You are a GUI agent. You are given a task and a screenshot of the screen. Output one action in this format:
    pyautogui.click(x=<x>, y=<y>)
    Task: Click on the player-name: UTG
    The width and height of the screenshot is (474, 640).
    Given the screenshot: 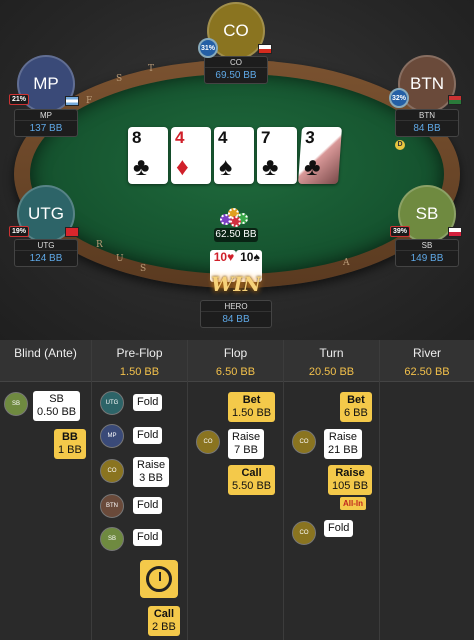 What is the action you would take?
    pyautogui.click(x=46, y=245)
    